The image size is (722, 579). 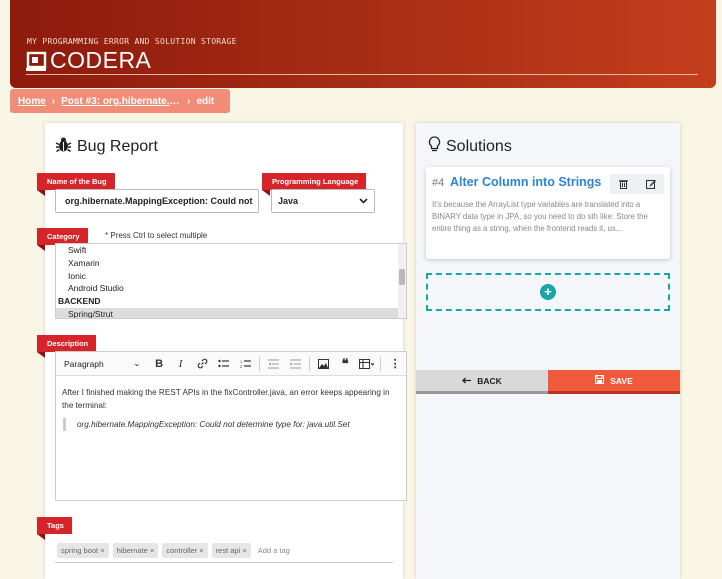 I want to click on quote-icon: ❝, so click(x=345, y=364).